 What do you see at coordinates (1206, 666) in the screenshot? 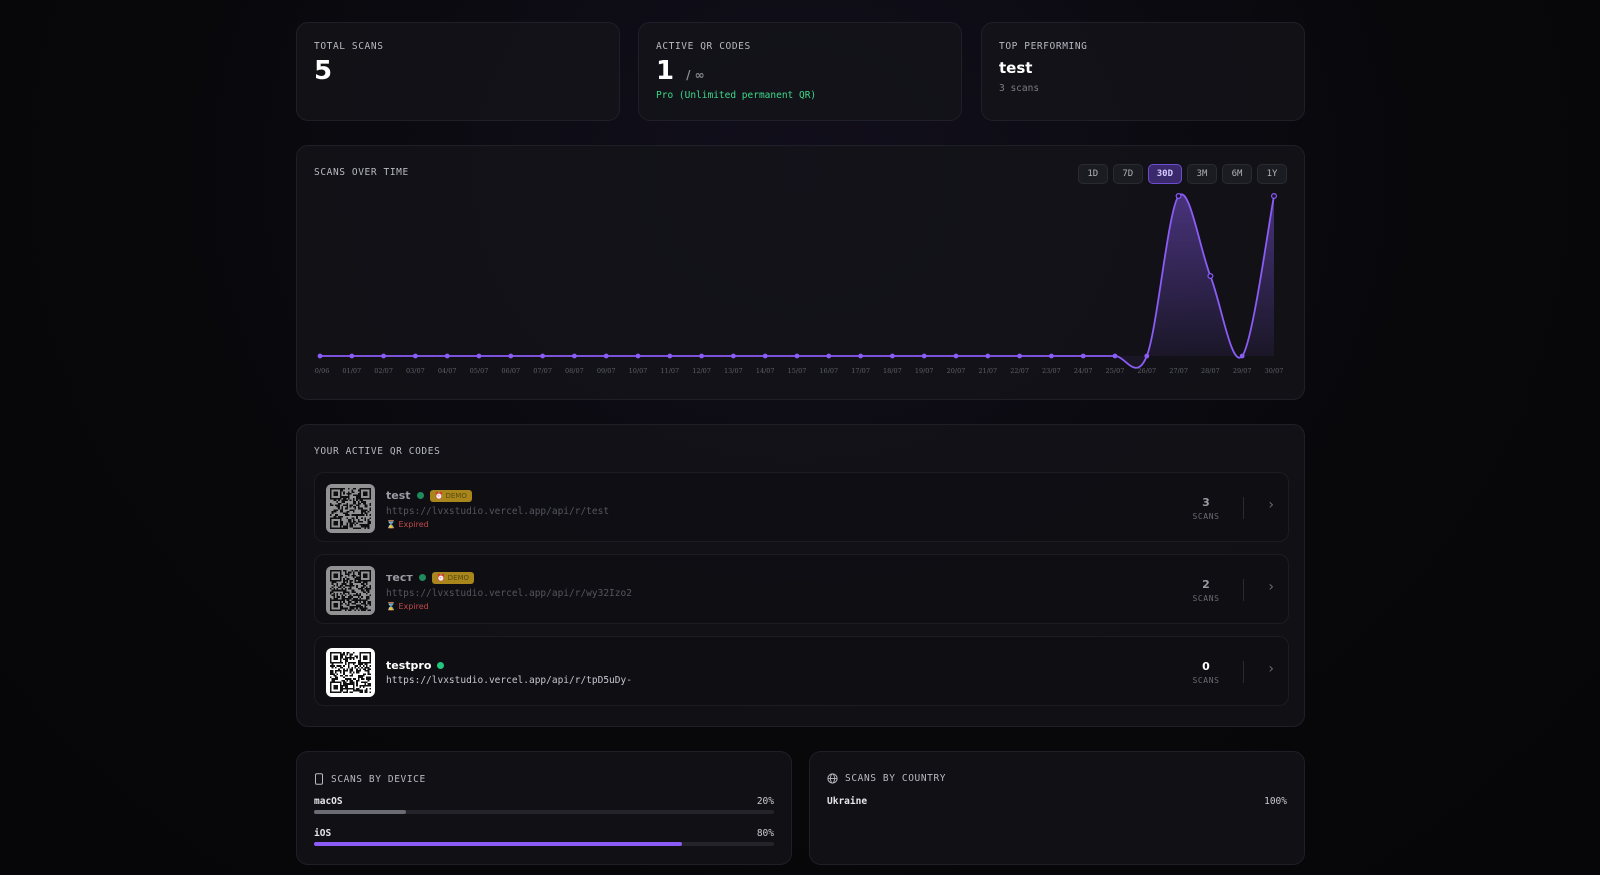
I see `scan-count-value: 0` at bounding box center [1206, 666].